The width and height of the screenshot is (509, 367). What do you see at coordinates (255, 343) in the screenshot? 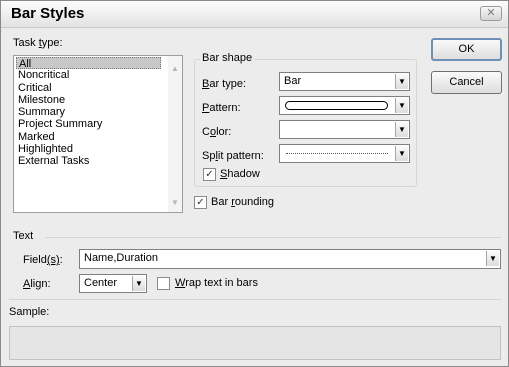
I see `sample-preview` at bounding box center [255, 343].